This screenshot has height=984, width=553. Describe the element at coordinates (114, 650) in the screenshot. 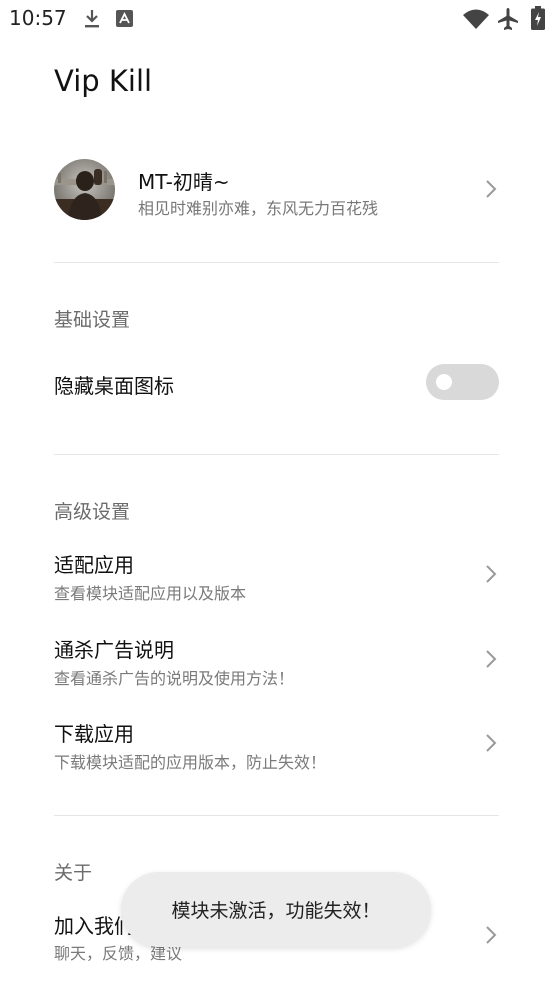

I see `list-item-title: 通杀广告说明` at that location.